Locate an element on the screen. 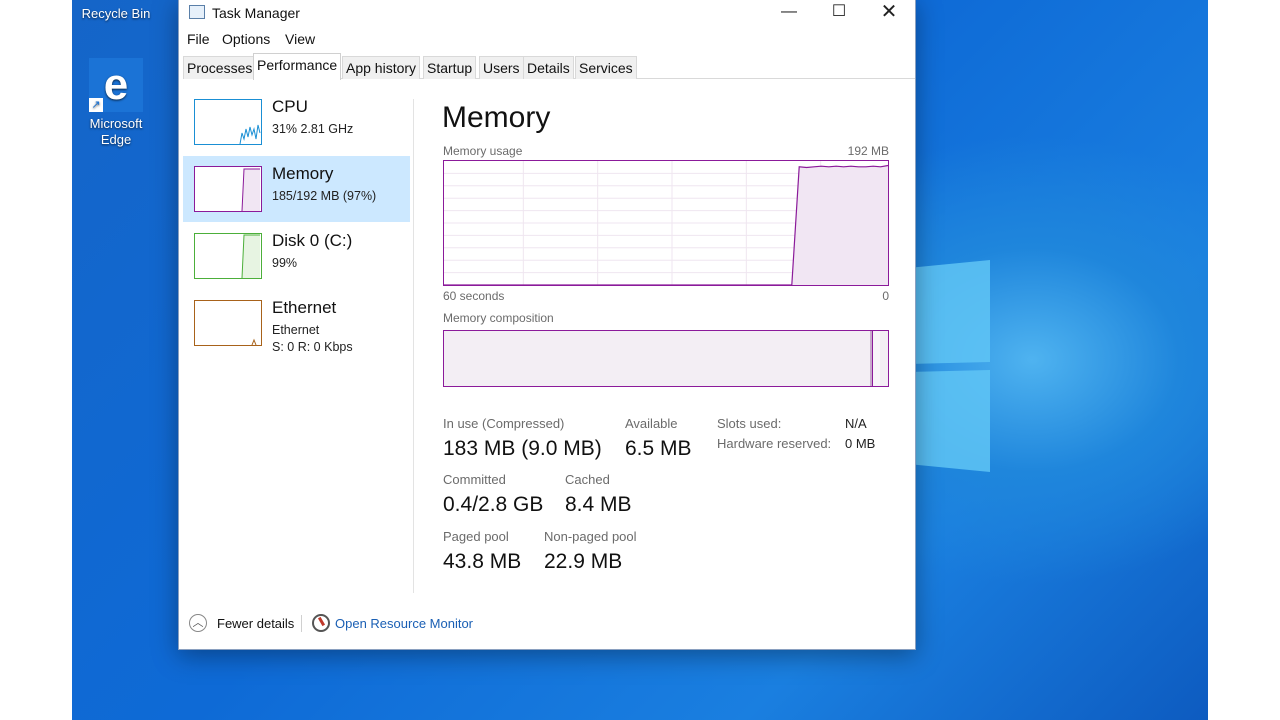 Image resolution: width=1280 pixels, height=720 pixels. sidebar-item-cpu: CPU 31% 2.81 GHz is located at coordinates (296, 122).